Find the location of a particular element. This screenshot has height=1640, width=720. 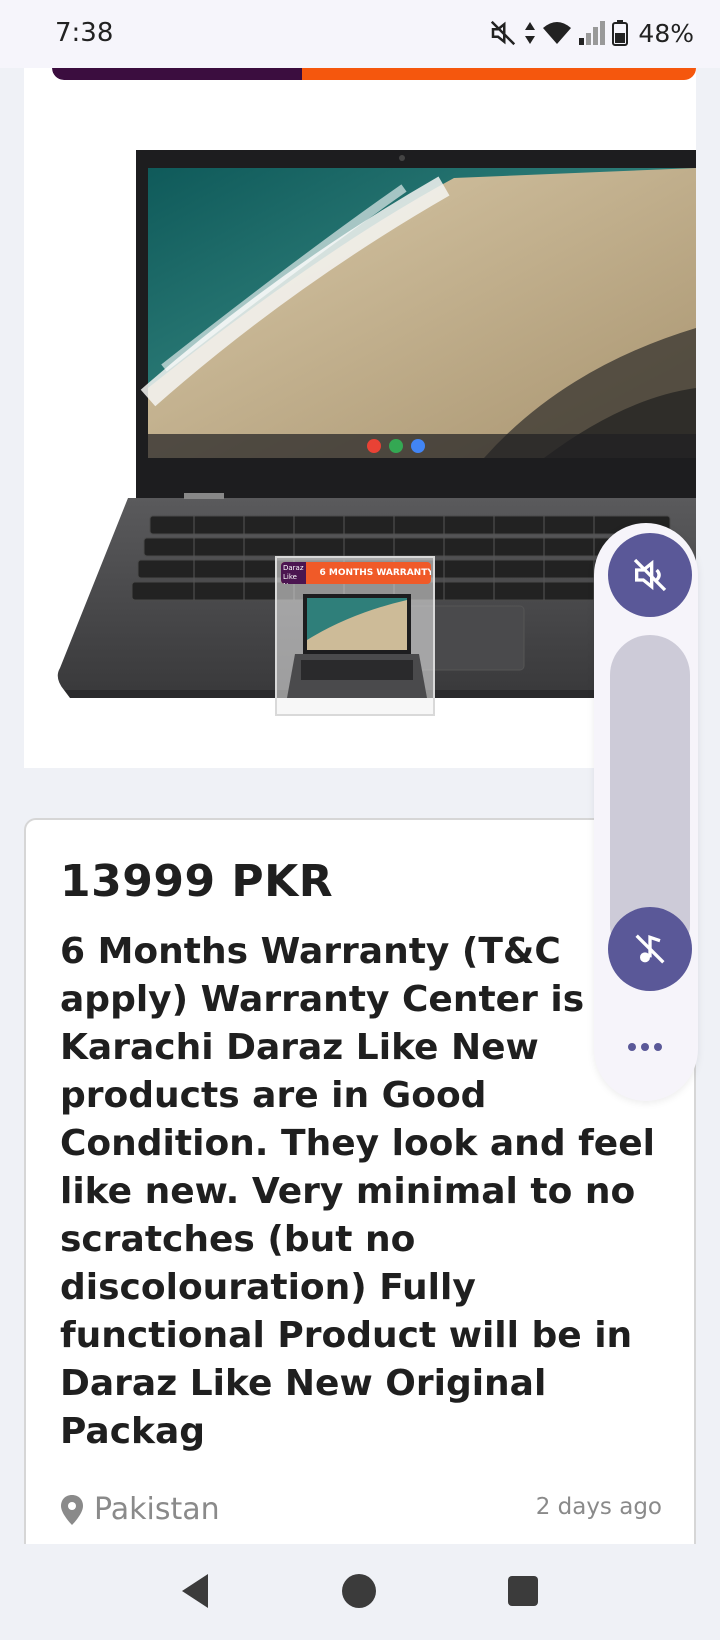

recents-icon is located at coordinates (523, 1591).